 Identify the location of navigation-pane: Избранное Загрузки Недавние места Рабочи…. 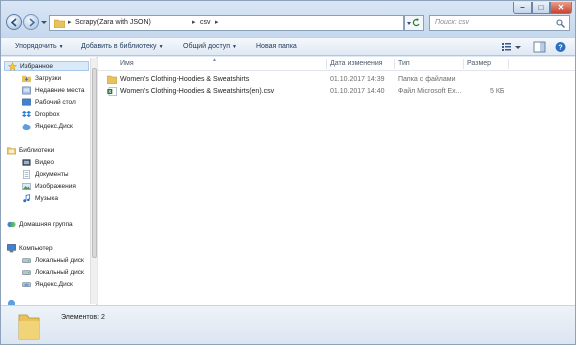
(49, 181).